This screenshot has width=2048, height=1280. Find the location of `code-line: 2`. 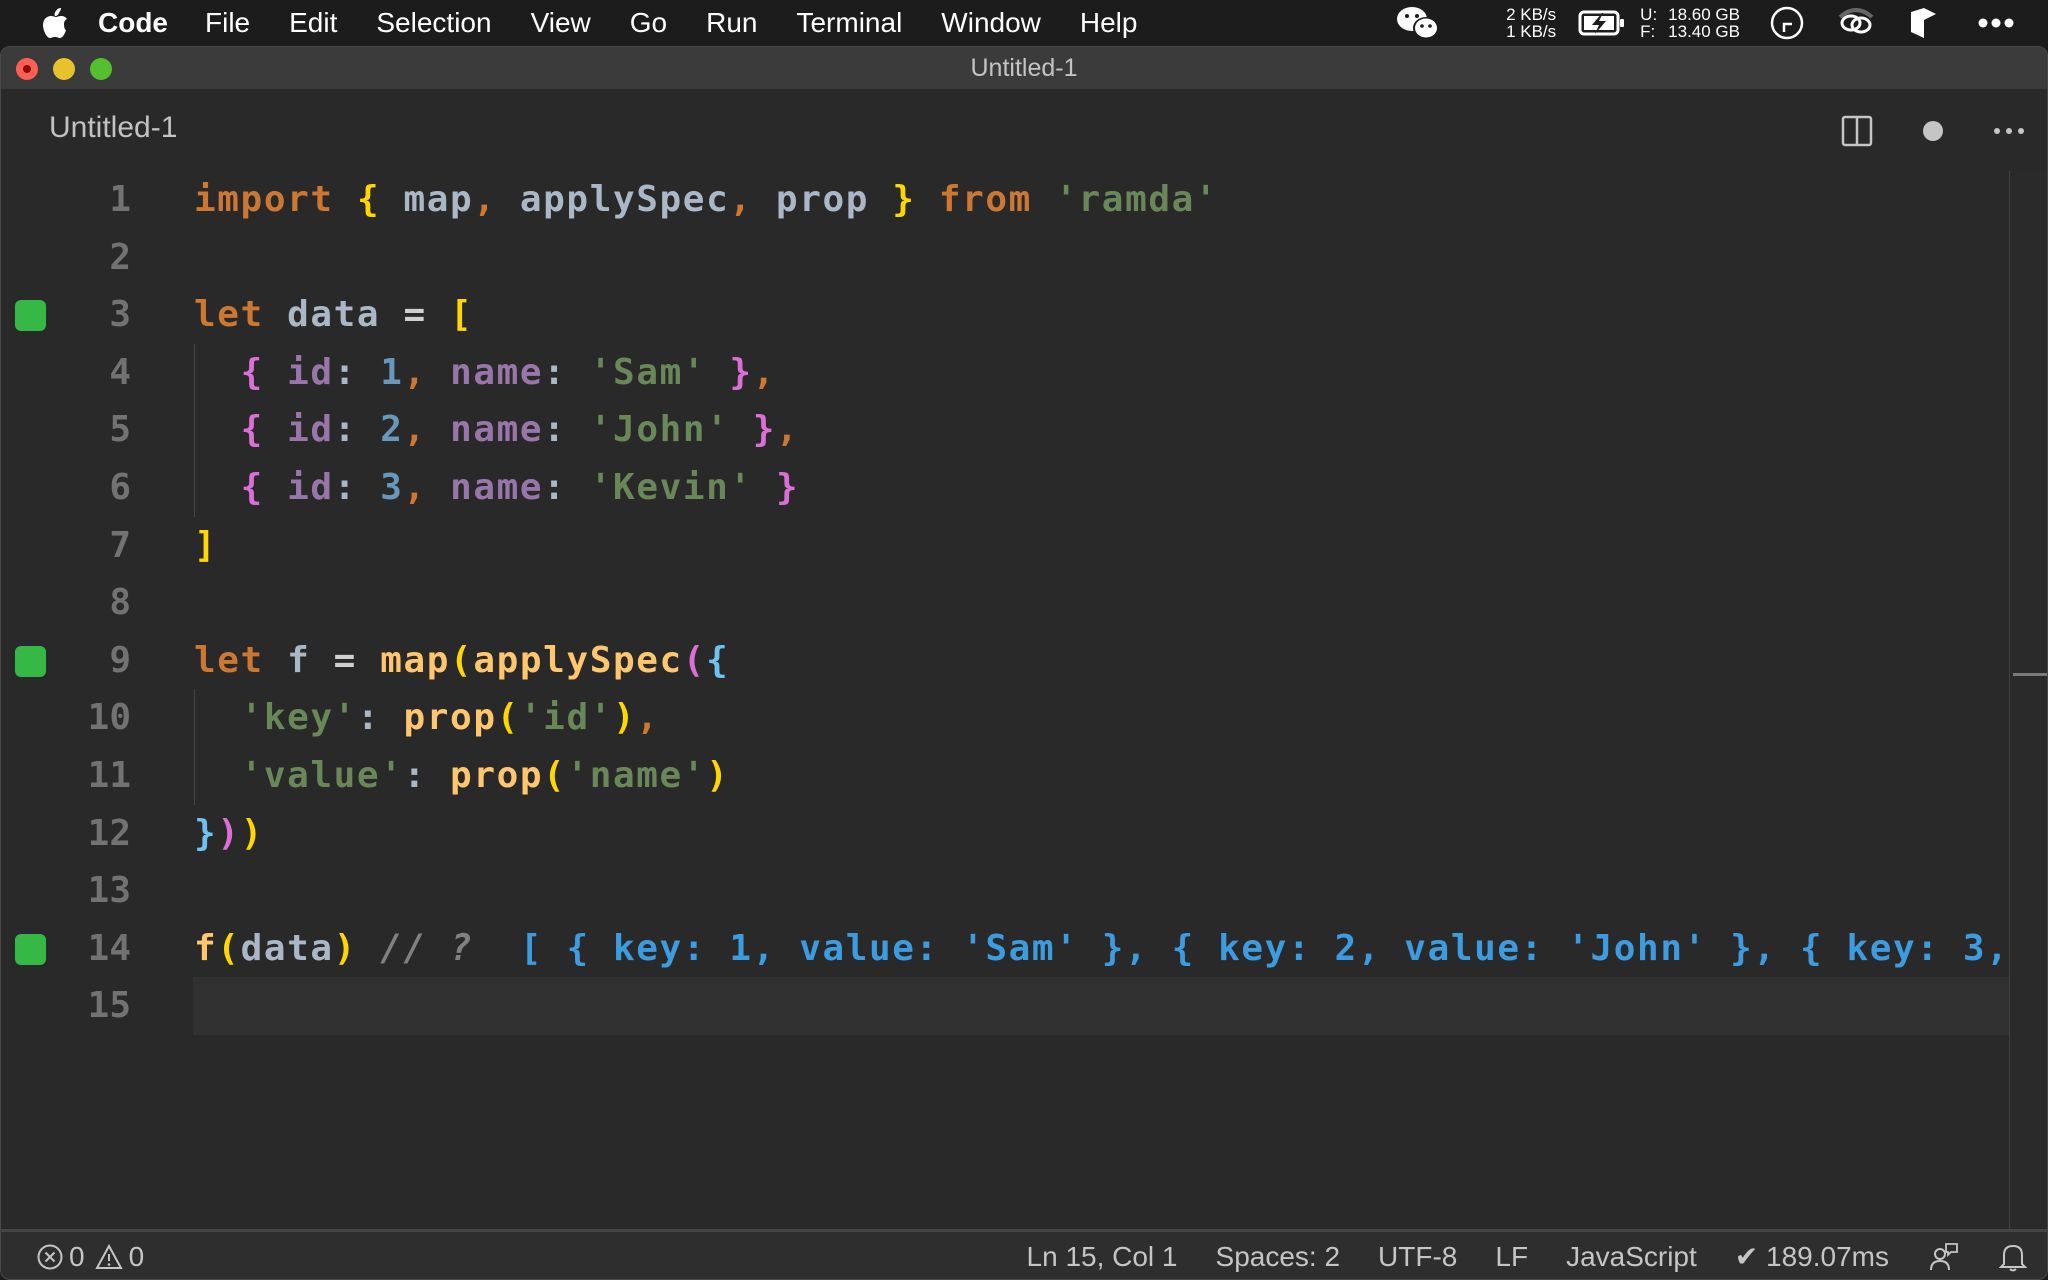

code-line: 2 is located at coordinates (1006, 258).